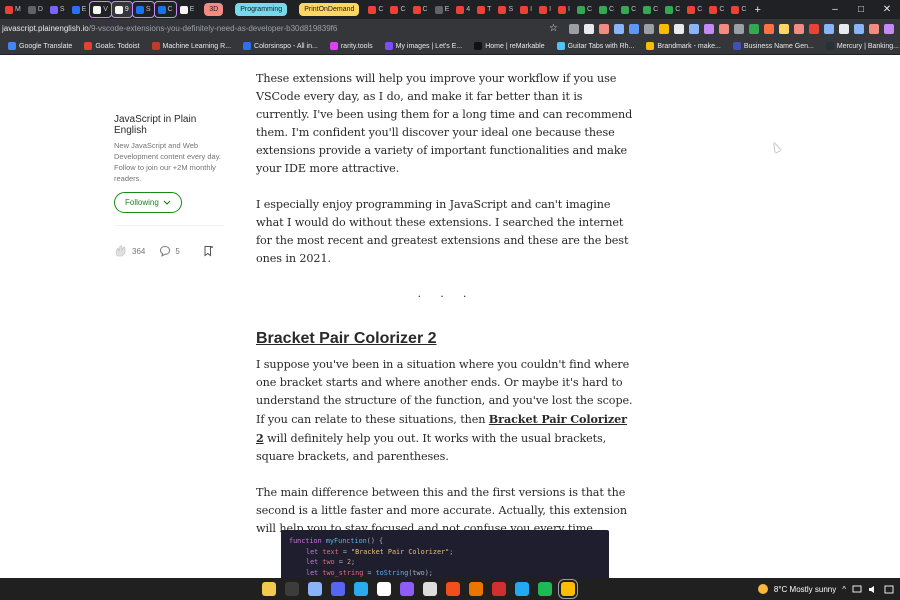 The height and width of the screenshot is (600, 900). What do you see at coordinates (453, 589) in the screenshot?
I see `figma-icon` at bounding box center [453, 589].